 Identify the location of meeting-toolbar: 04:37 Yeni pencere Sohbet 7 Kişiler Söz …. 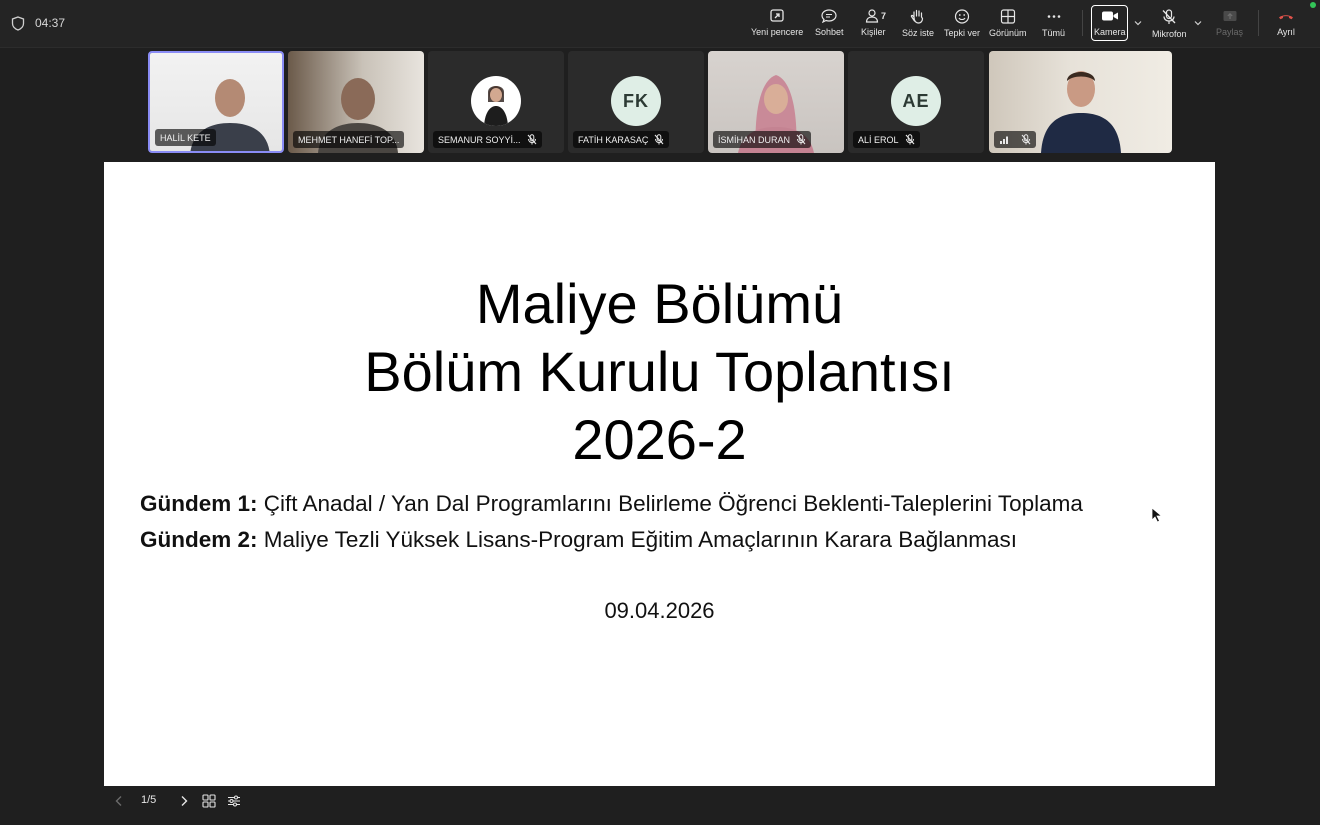
(660, 24).